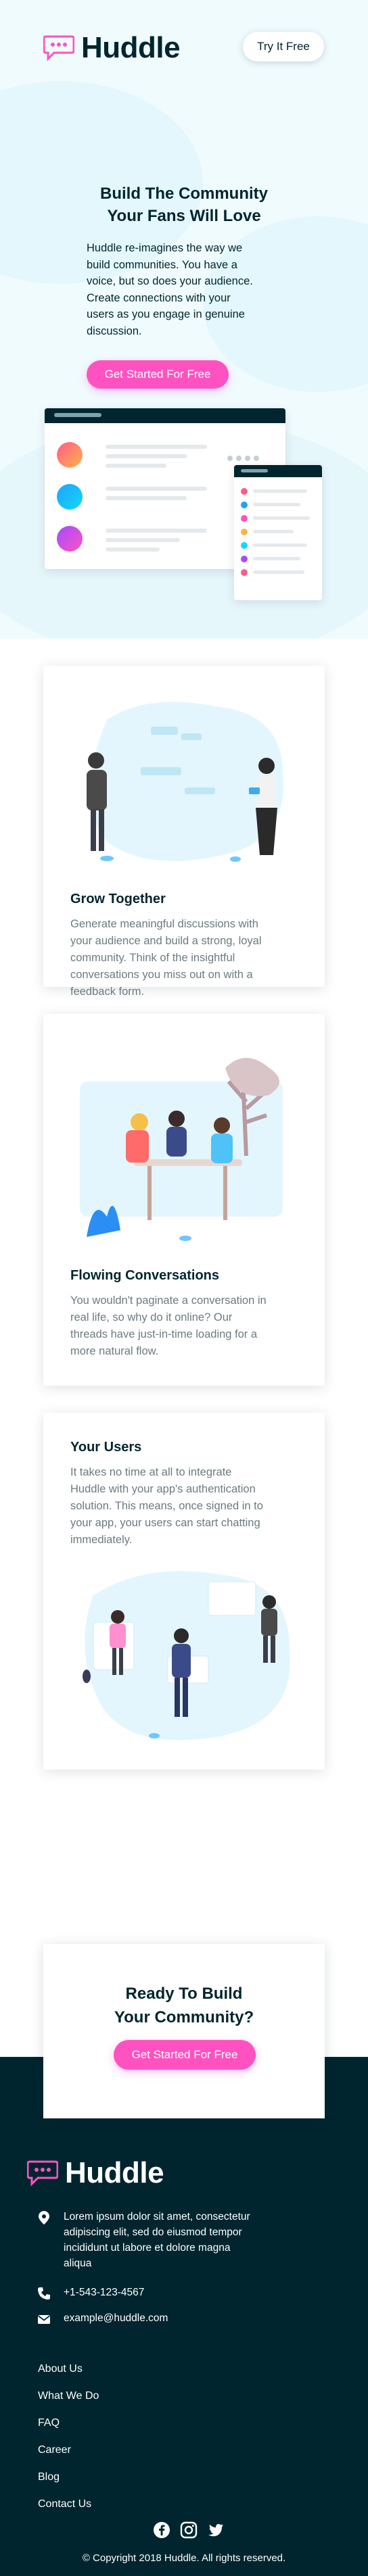  I want to click on phone-icon, so click(44, 2293).